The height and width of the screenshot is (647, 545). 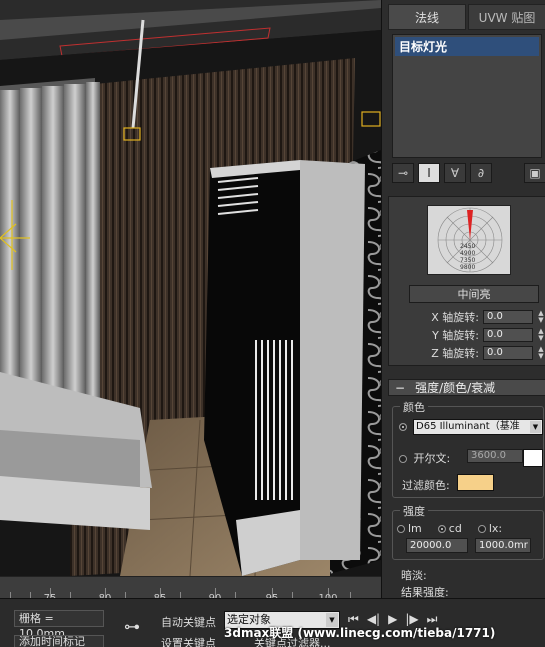 What do you see at coordinates (468, 174) in the screenshot?
I see `stack-toolbar: ⊸ Ⅰ ∀ ∂ ▣` at bounding box center [468, 174].